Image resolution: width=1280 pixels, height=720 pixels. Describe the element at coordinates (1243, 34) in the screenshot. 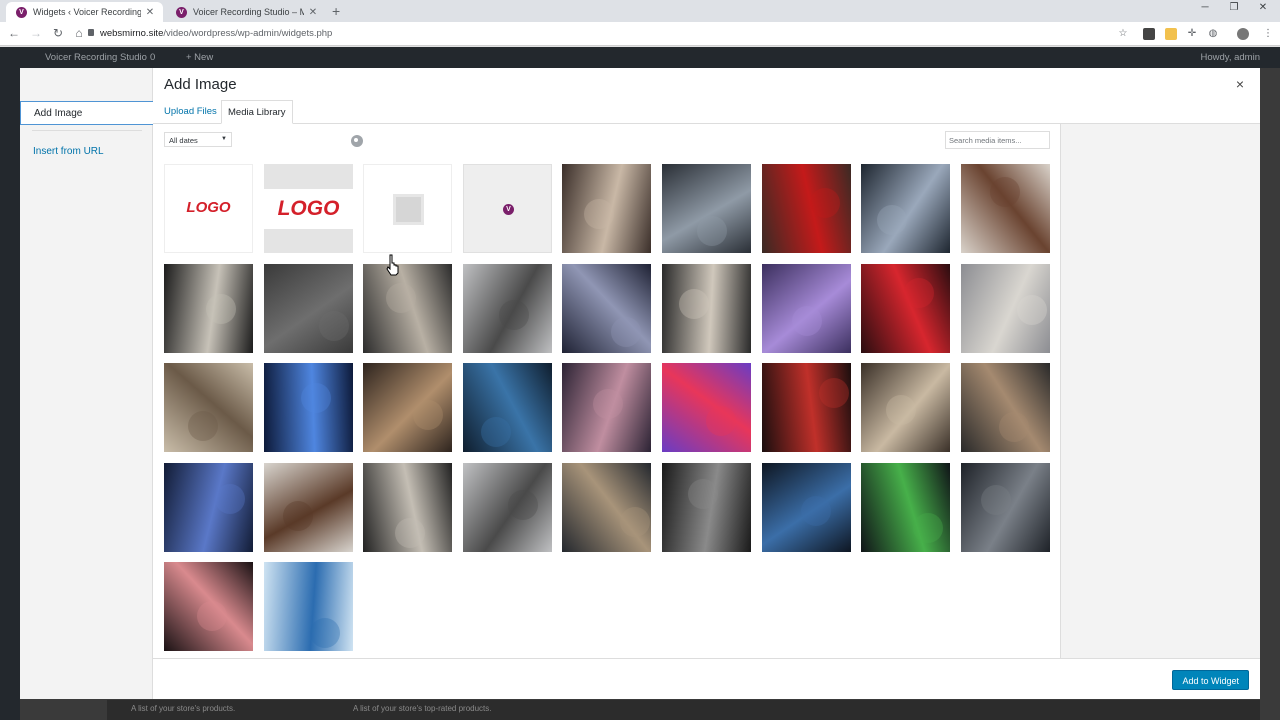

I see `profile-avatar-icon` at that location.